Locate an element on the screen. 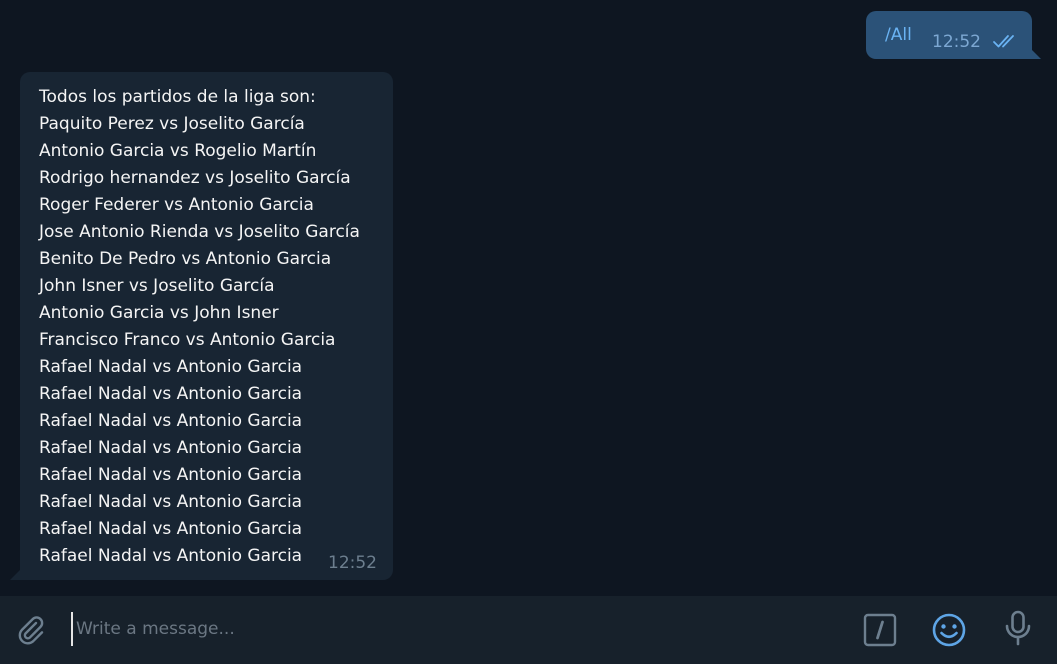  message-input is located at coordinates (423, 629).